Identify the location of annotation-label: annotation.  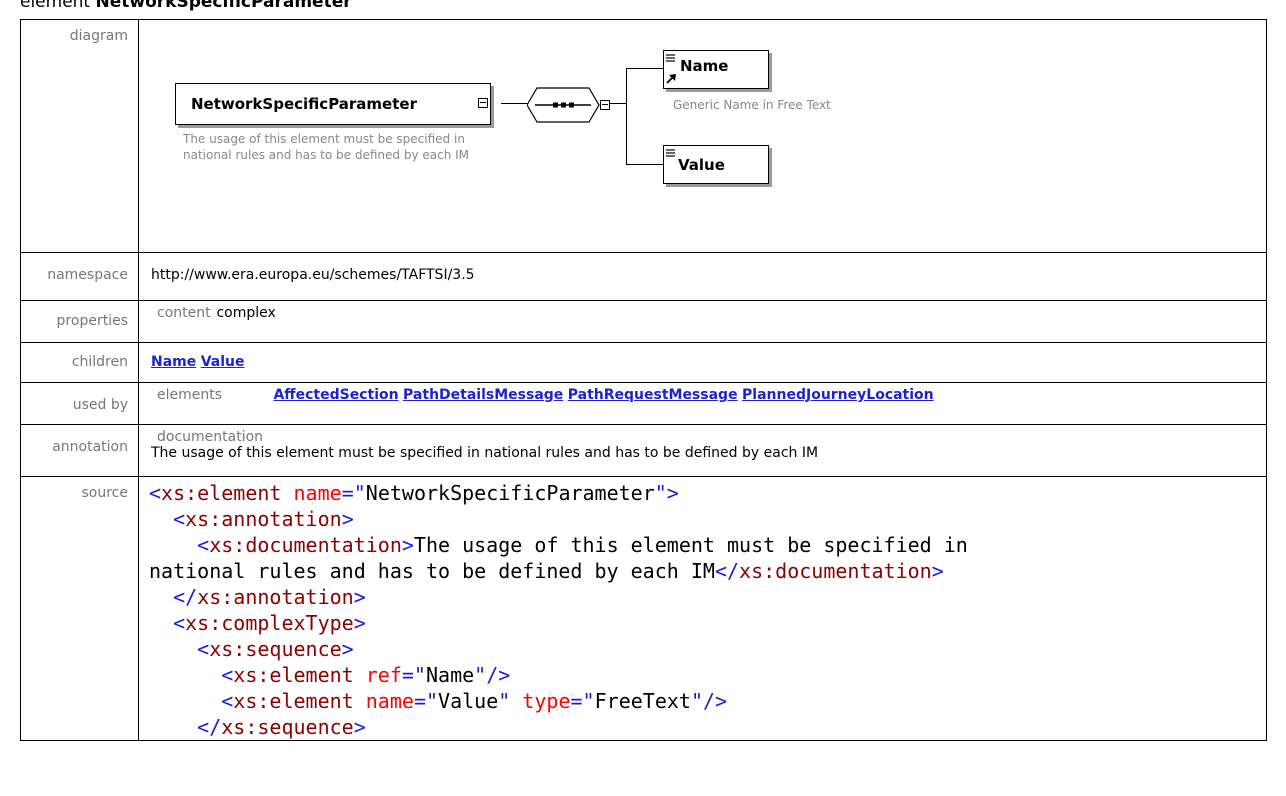
(79, 450).